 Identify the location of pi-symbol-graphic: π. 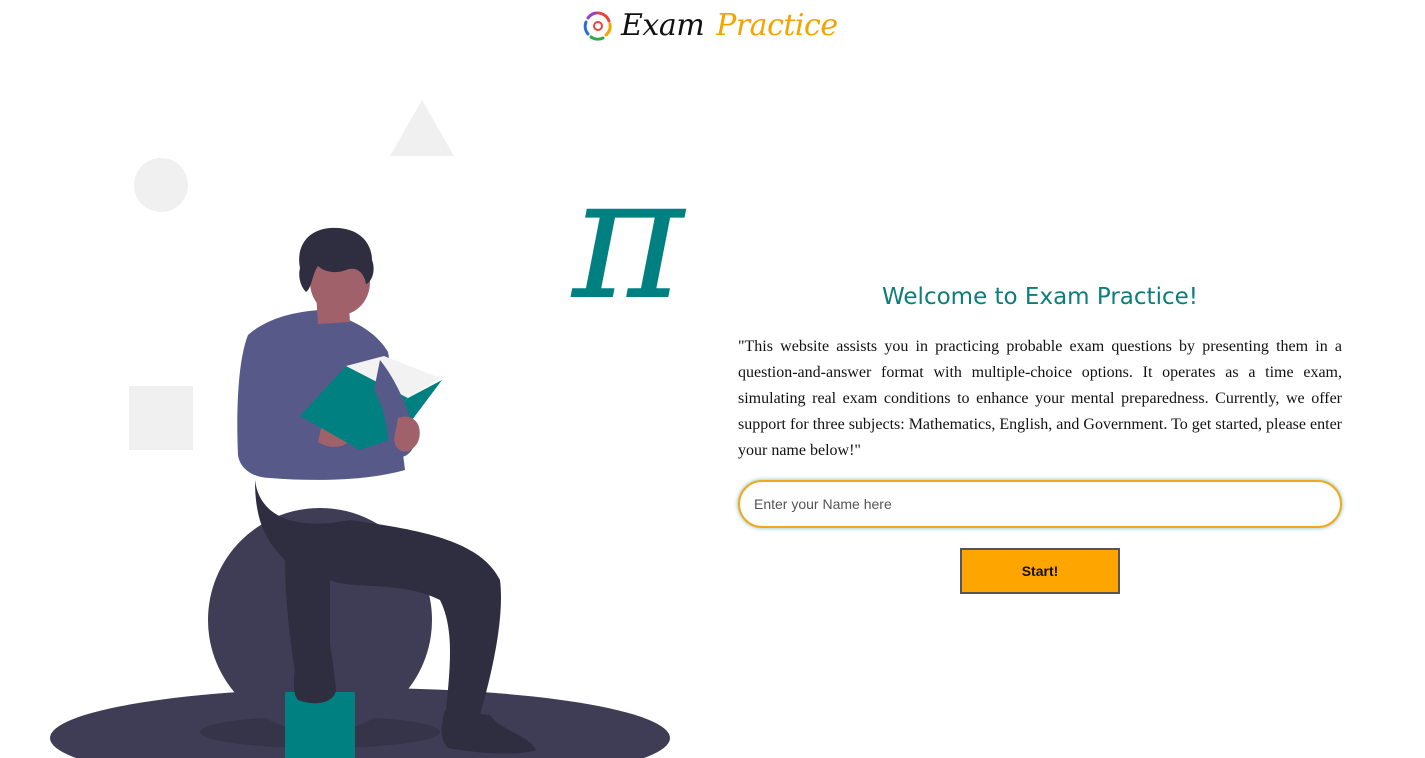
(628, 244).